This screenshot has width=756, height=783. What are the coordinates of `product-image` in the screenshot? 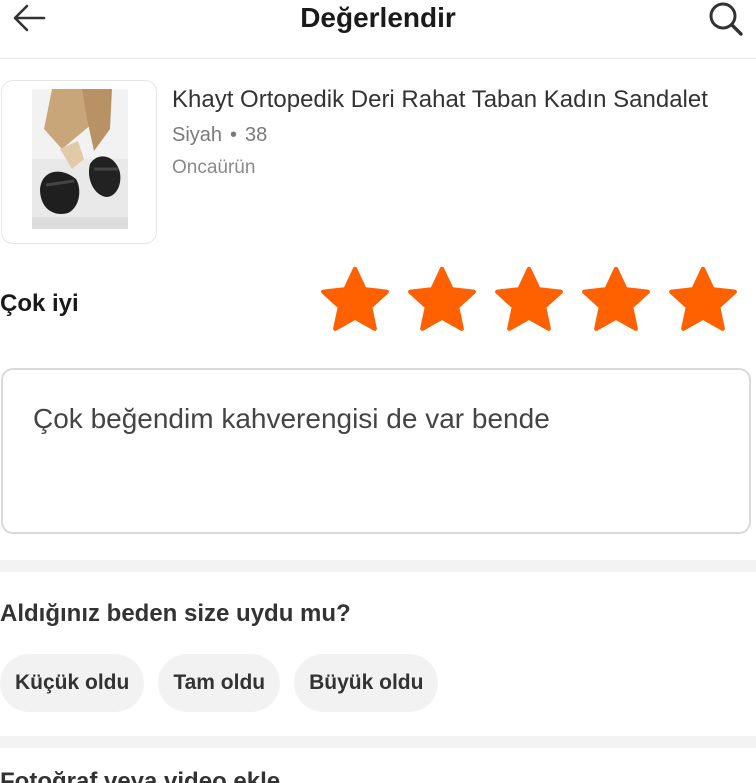 It's located at (79, 162).